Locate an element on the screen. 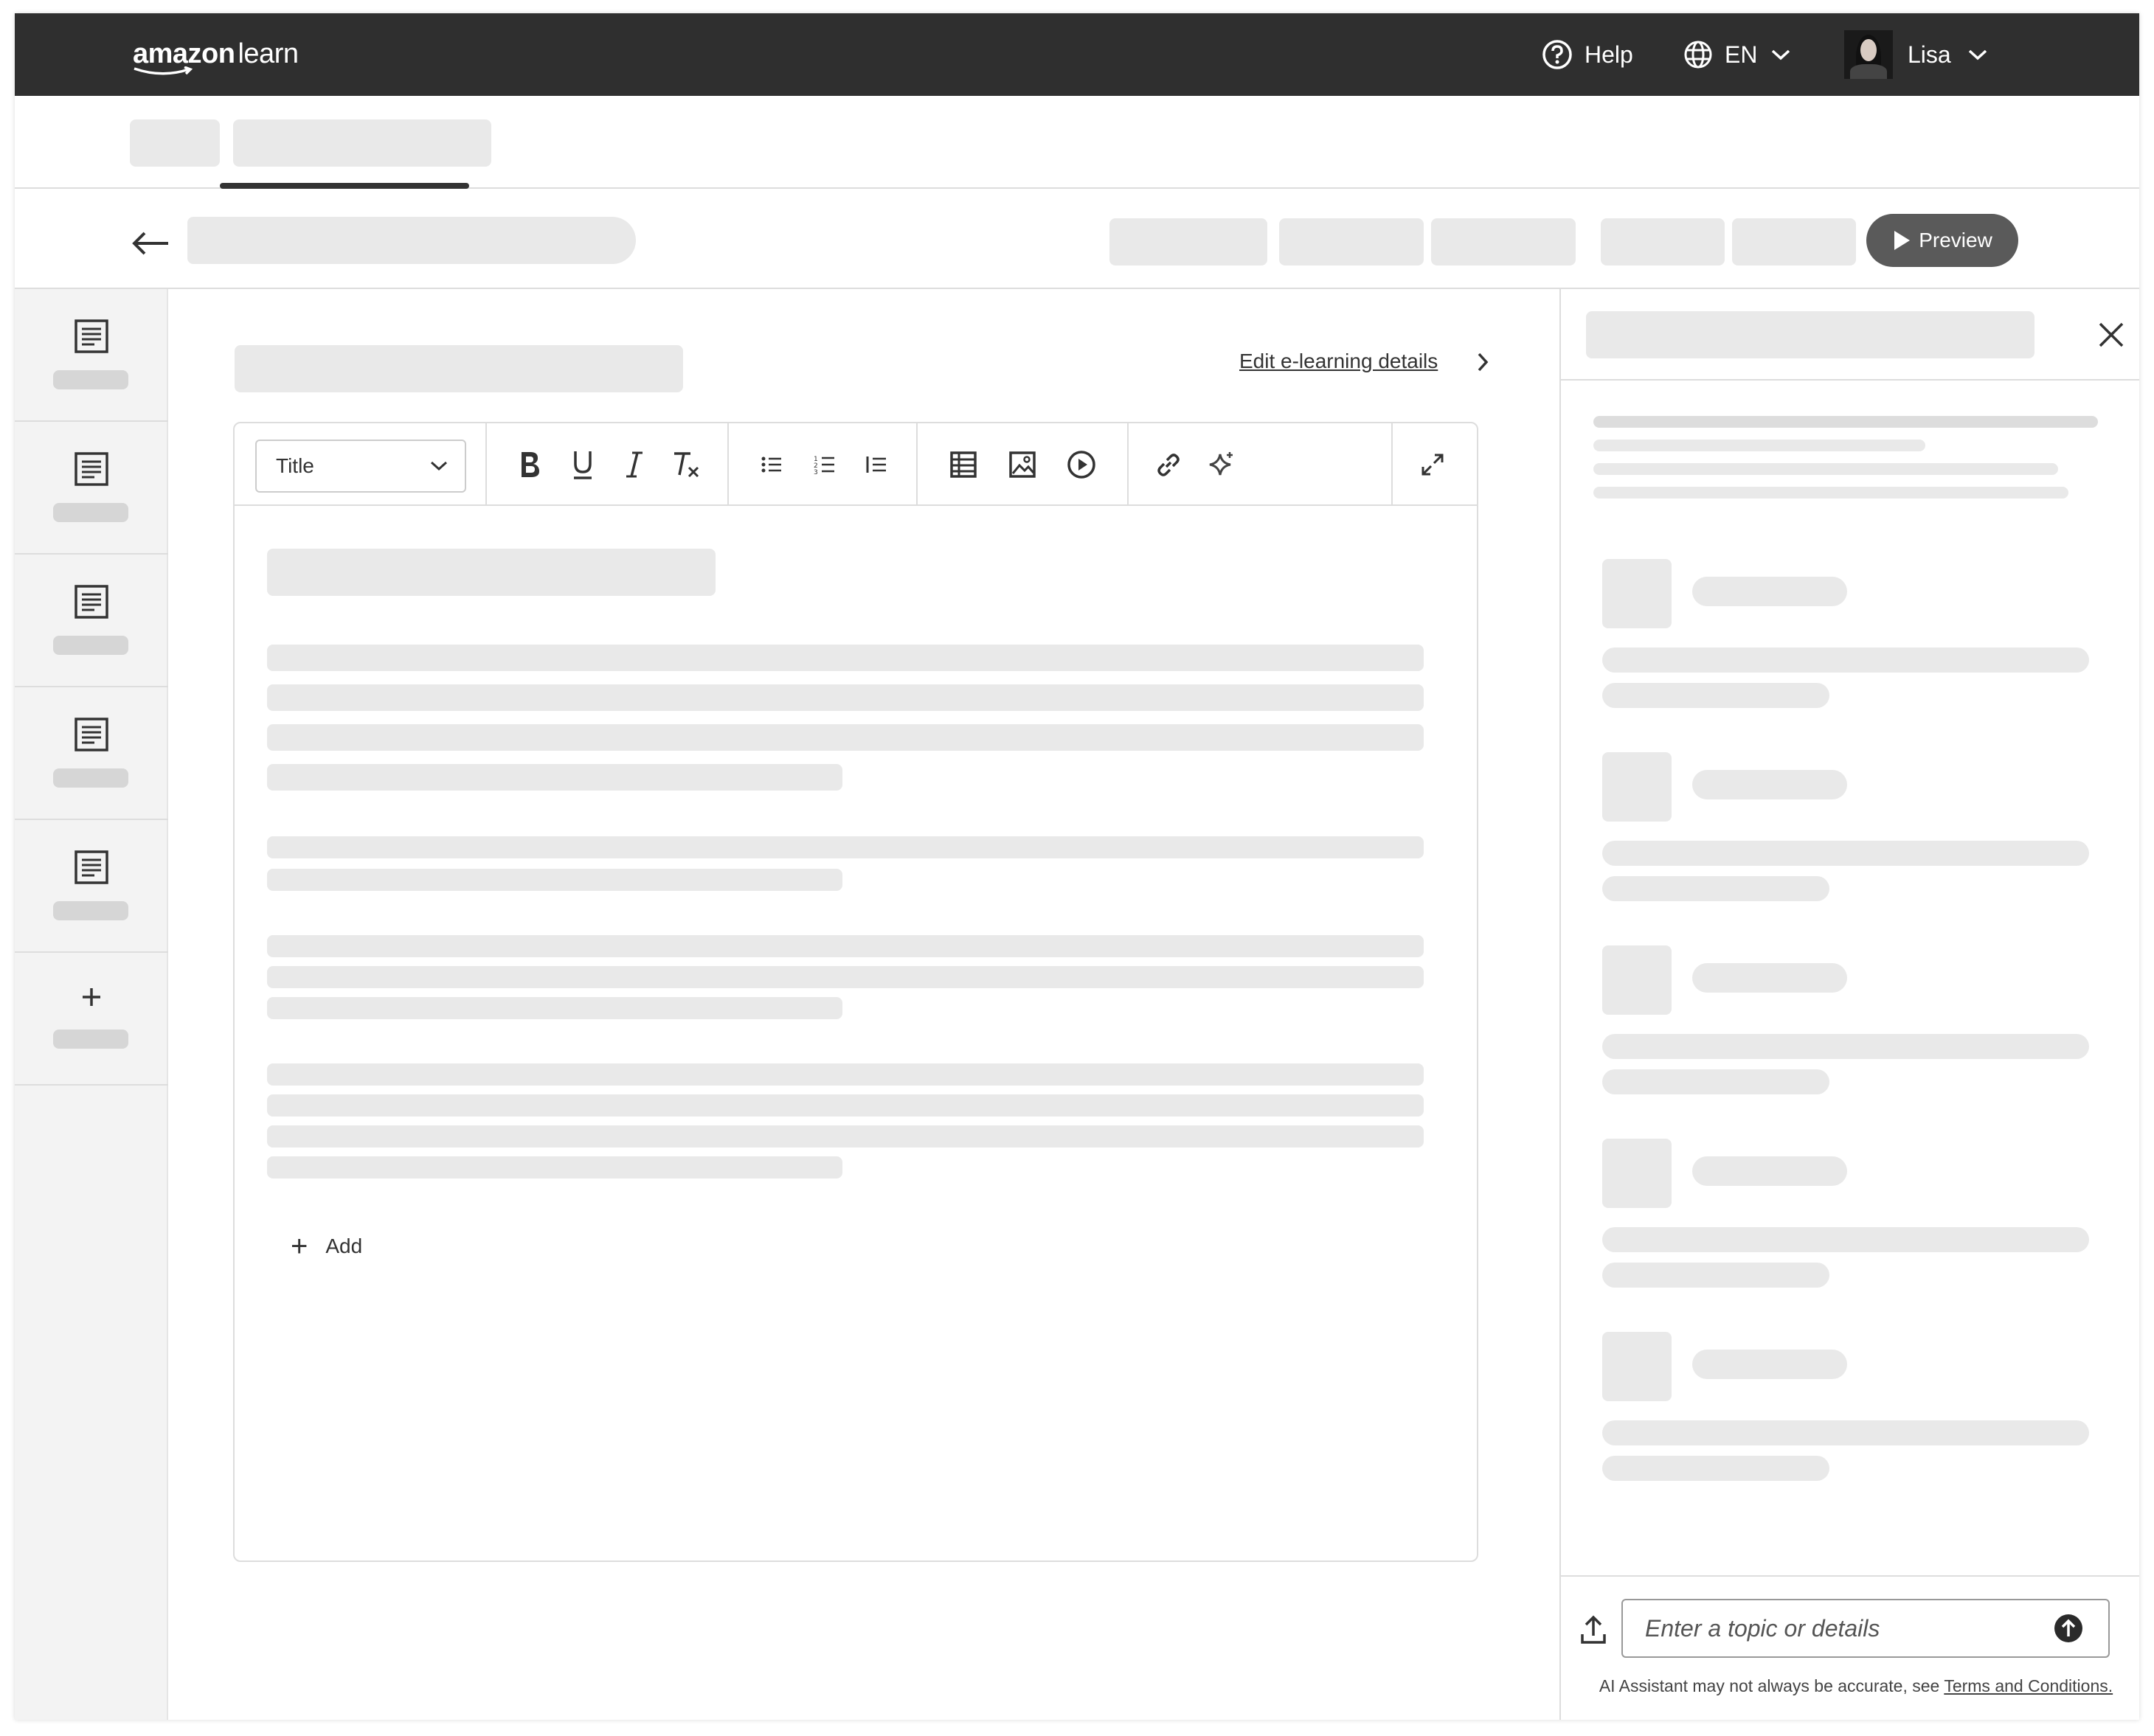 Image resolution: width=2154 pixels, height=1736 pixels. edit-details-link: Edit e-learning details is located at coordinates (1338, 362).